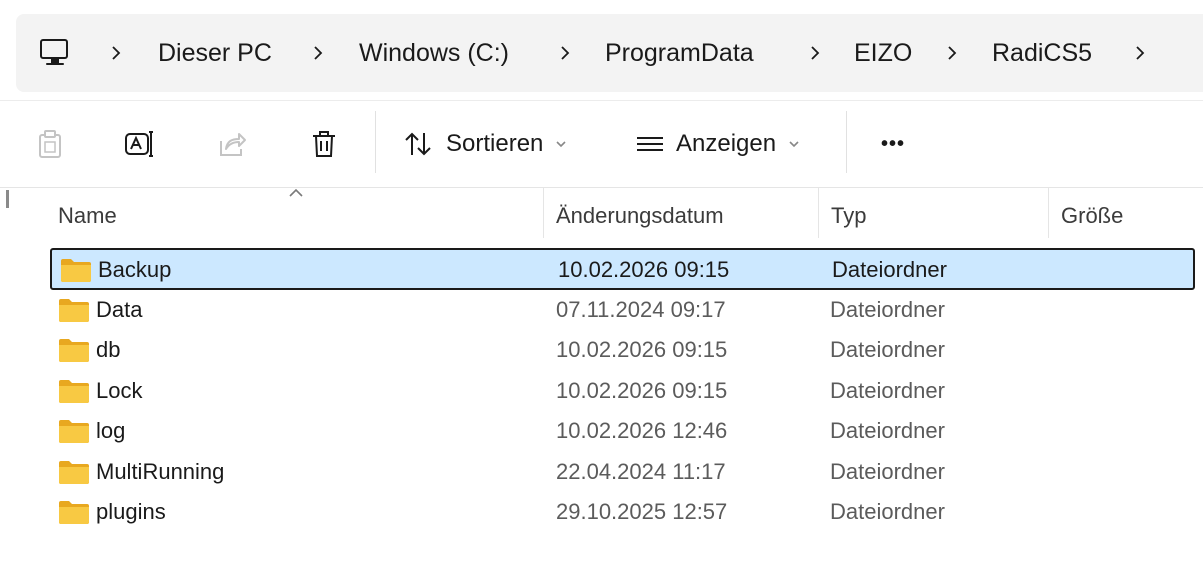 The height and width of the screenshot is (562, 1203). Describe the element at coordinates (131, 511) in the screenshot. I see `file-name: plugins` at that location.